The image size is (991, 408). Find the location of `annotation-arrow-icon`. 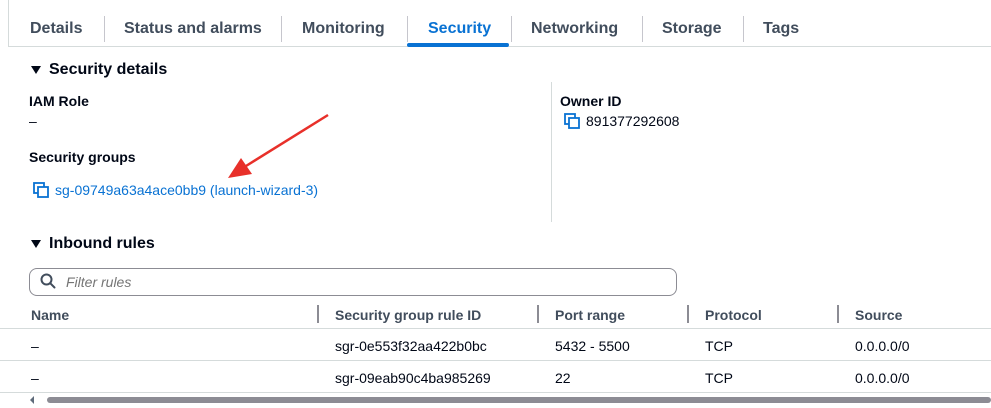

annotation-arrow-icon is located at coordinates (278, 145).